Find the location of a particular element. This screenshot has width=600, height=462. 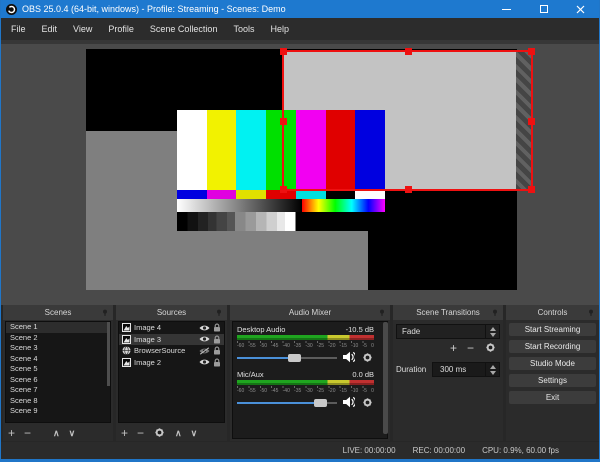

menu-help: Help is located at coordinates (279, 29).